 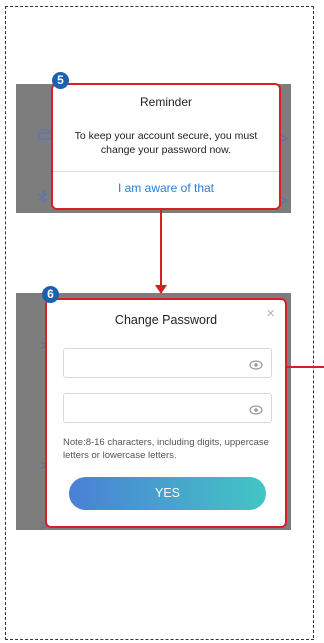 I want to click on step-badge-5: 5, so click(x=60, y=80).